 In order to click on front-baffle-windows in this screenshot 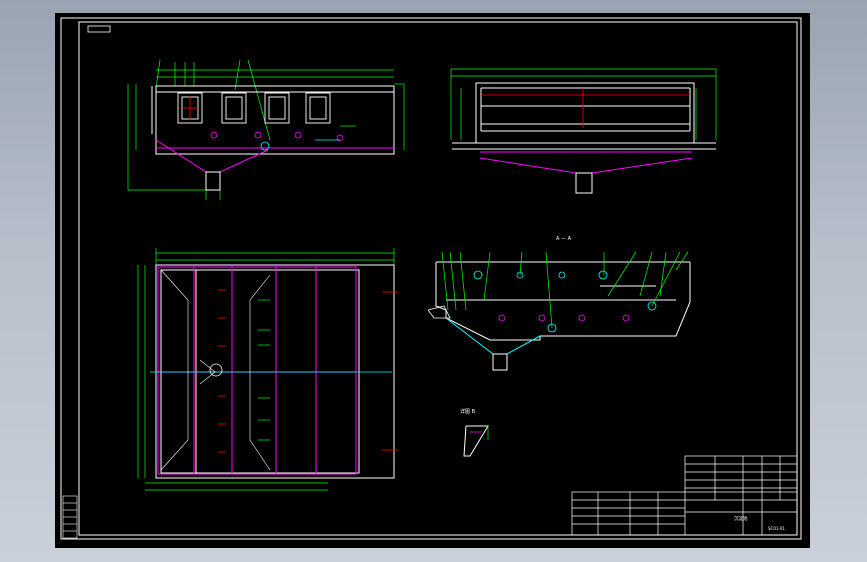, I will do `click(254, 108)`.